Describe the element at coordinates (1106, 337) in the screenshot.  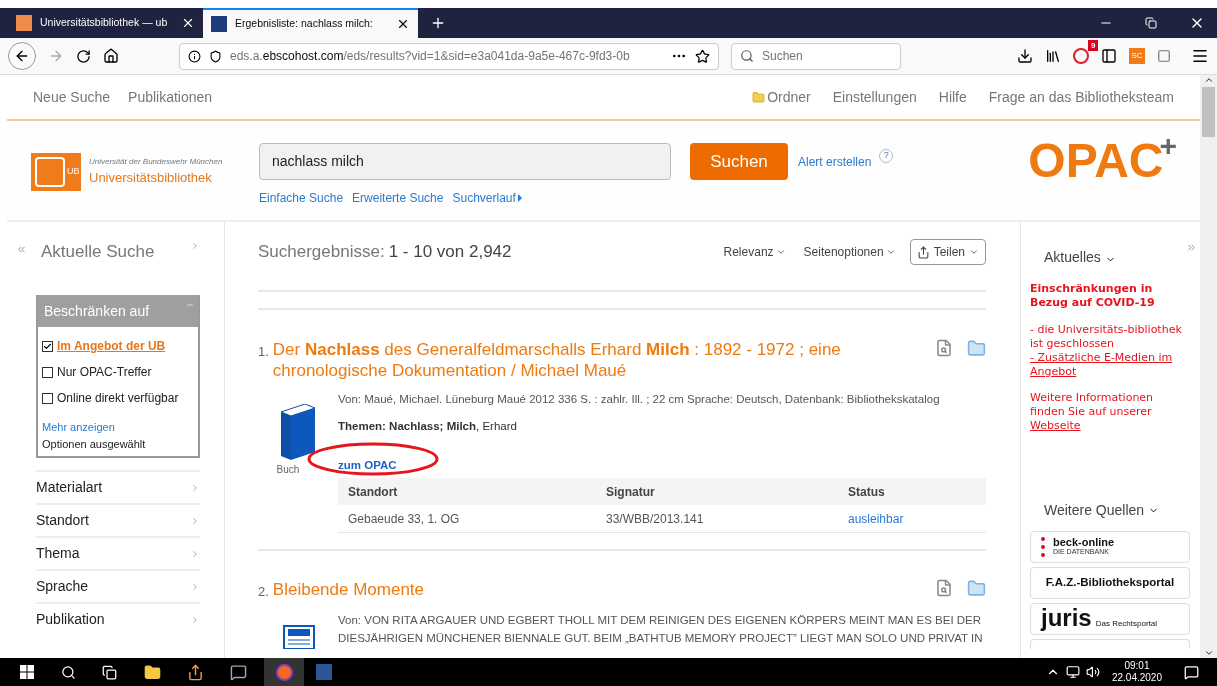
I see `news-text: - die Universitäts-bibliothek ist geschlossen` at that location.